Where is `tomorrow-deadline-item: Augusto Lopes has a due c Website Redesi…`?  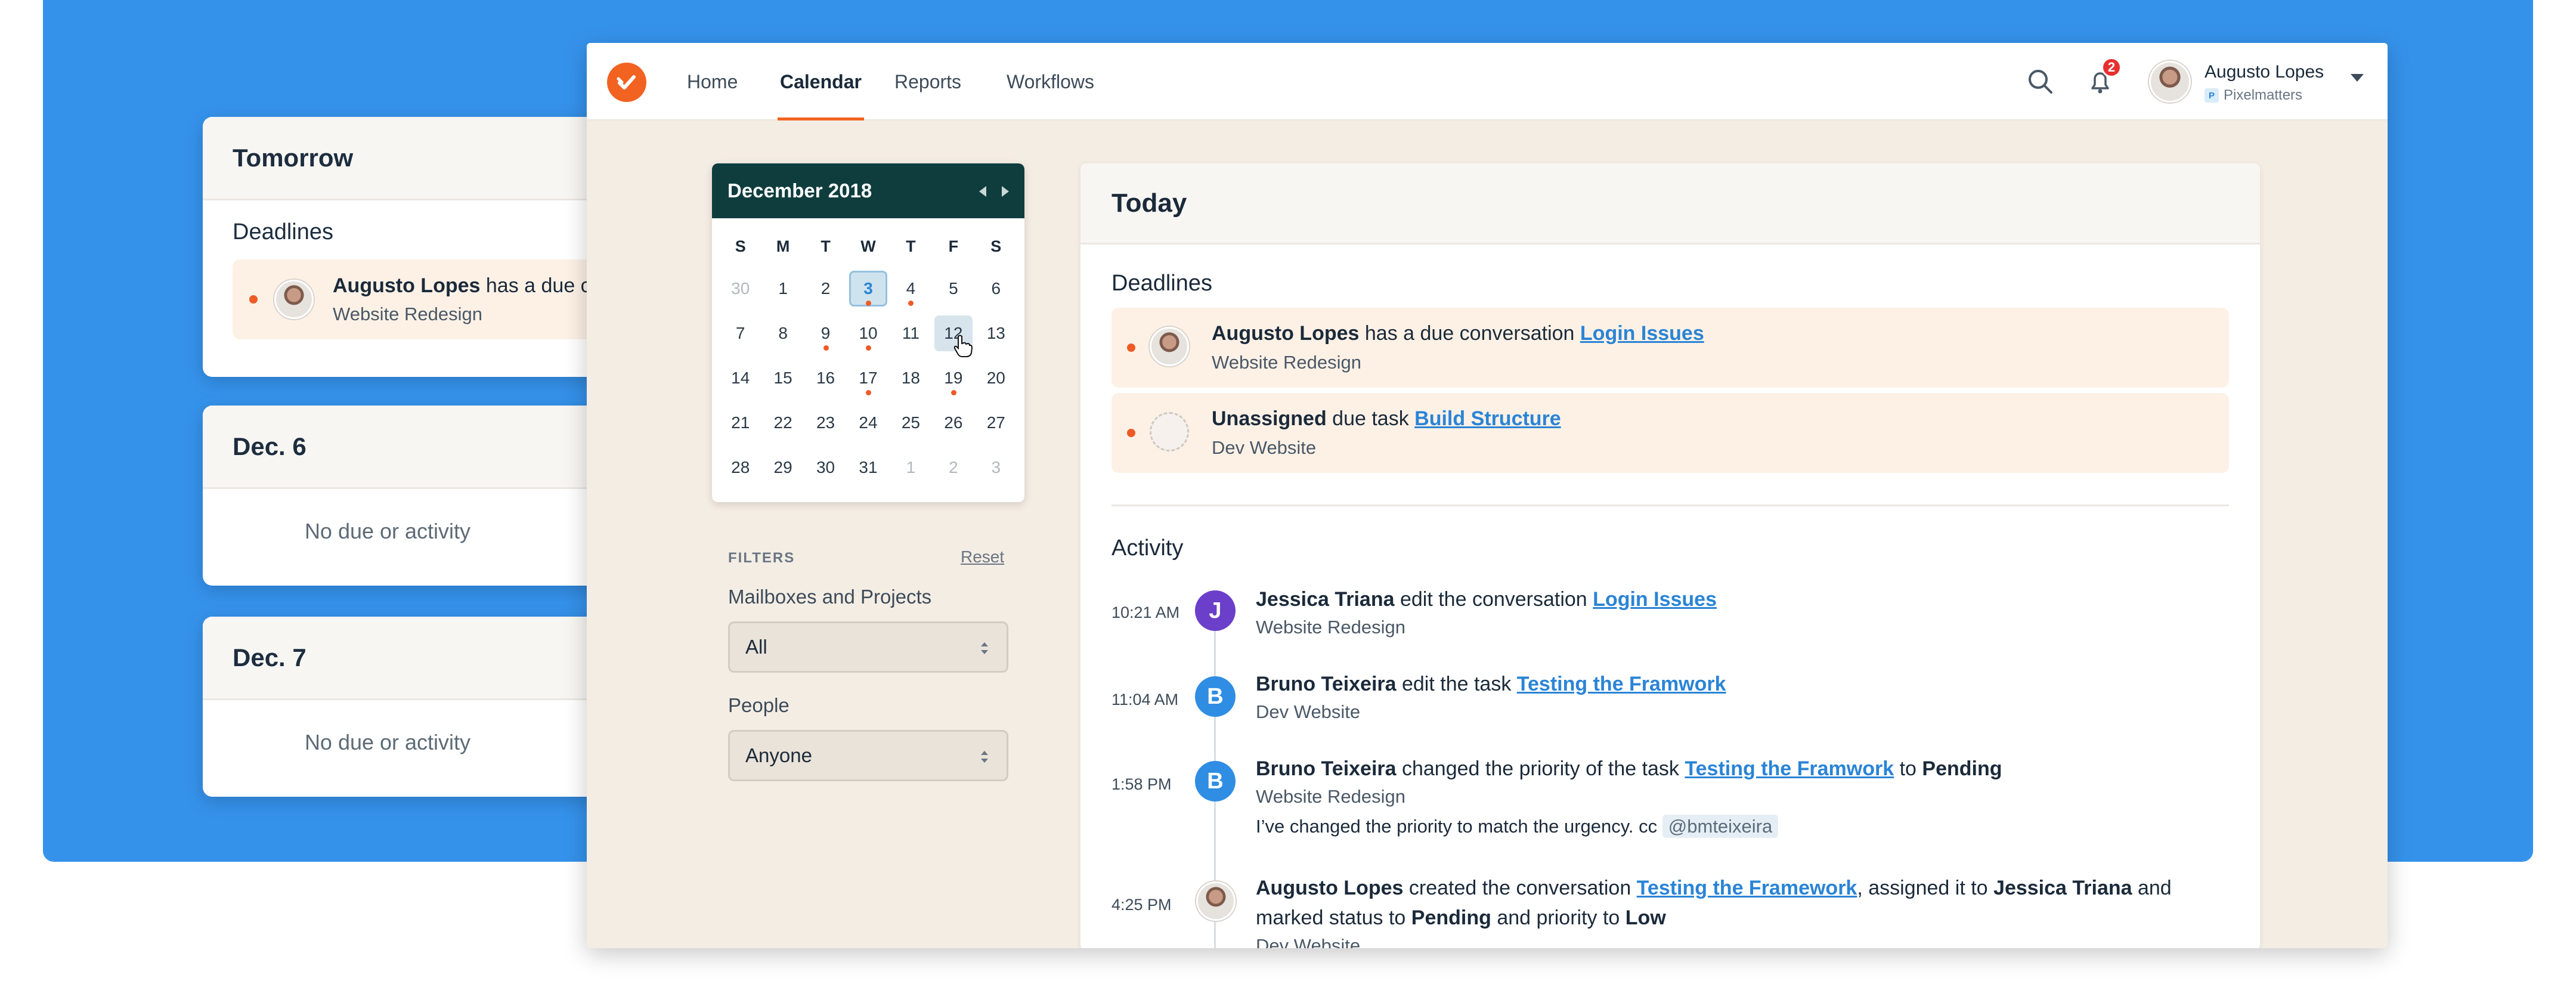
tomorrow-deadline-item: Augusto Lopes has a due c Website Redesi… is located at coordinates (424, 299).